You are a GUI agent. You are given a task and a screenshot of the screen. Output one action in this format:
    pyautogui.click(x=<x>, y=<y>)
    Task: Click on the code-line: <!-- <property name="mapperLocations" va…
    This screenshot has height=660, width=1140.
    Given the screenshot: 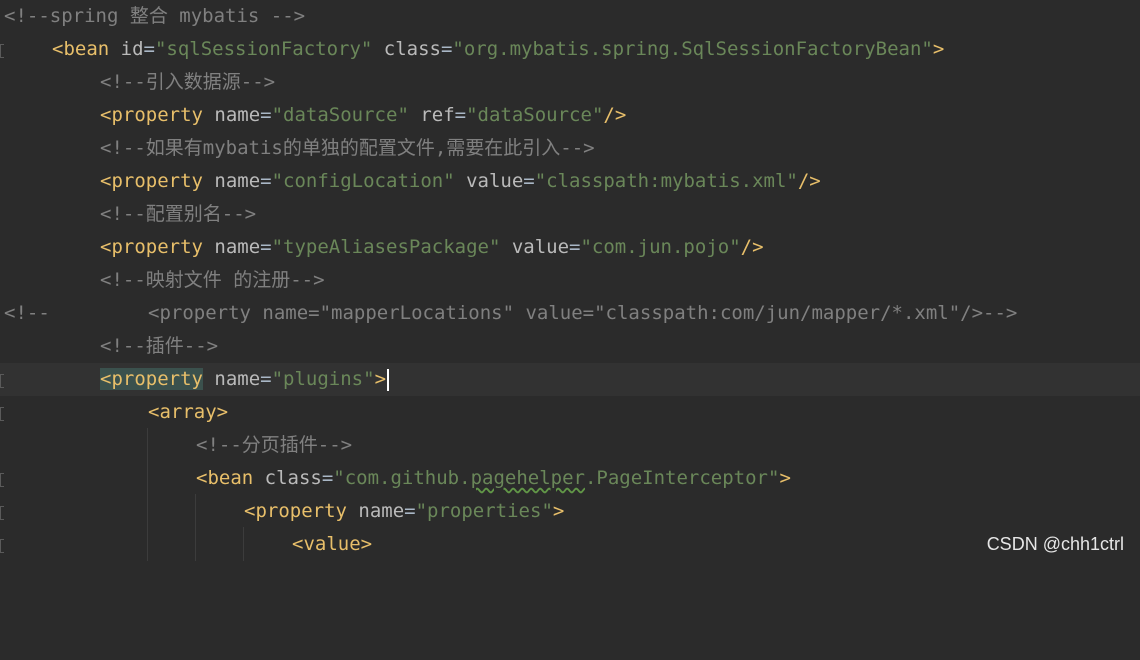 What is the action you would take?
    pyautogui.click(x=570, y=313)
    